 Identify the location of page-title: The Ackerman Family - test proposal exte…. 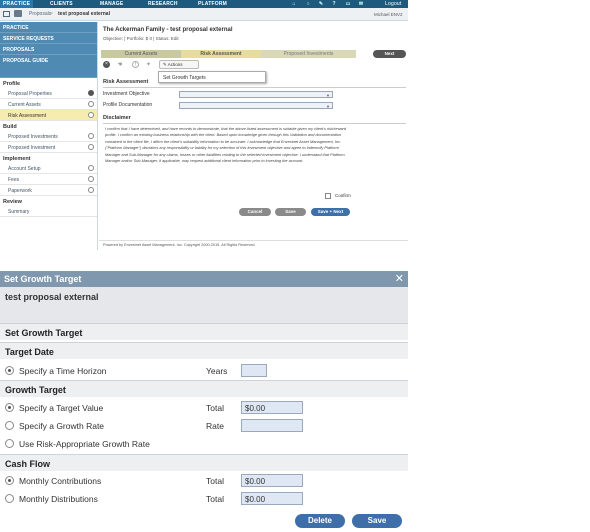
(168, 30).